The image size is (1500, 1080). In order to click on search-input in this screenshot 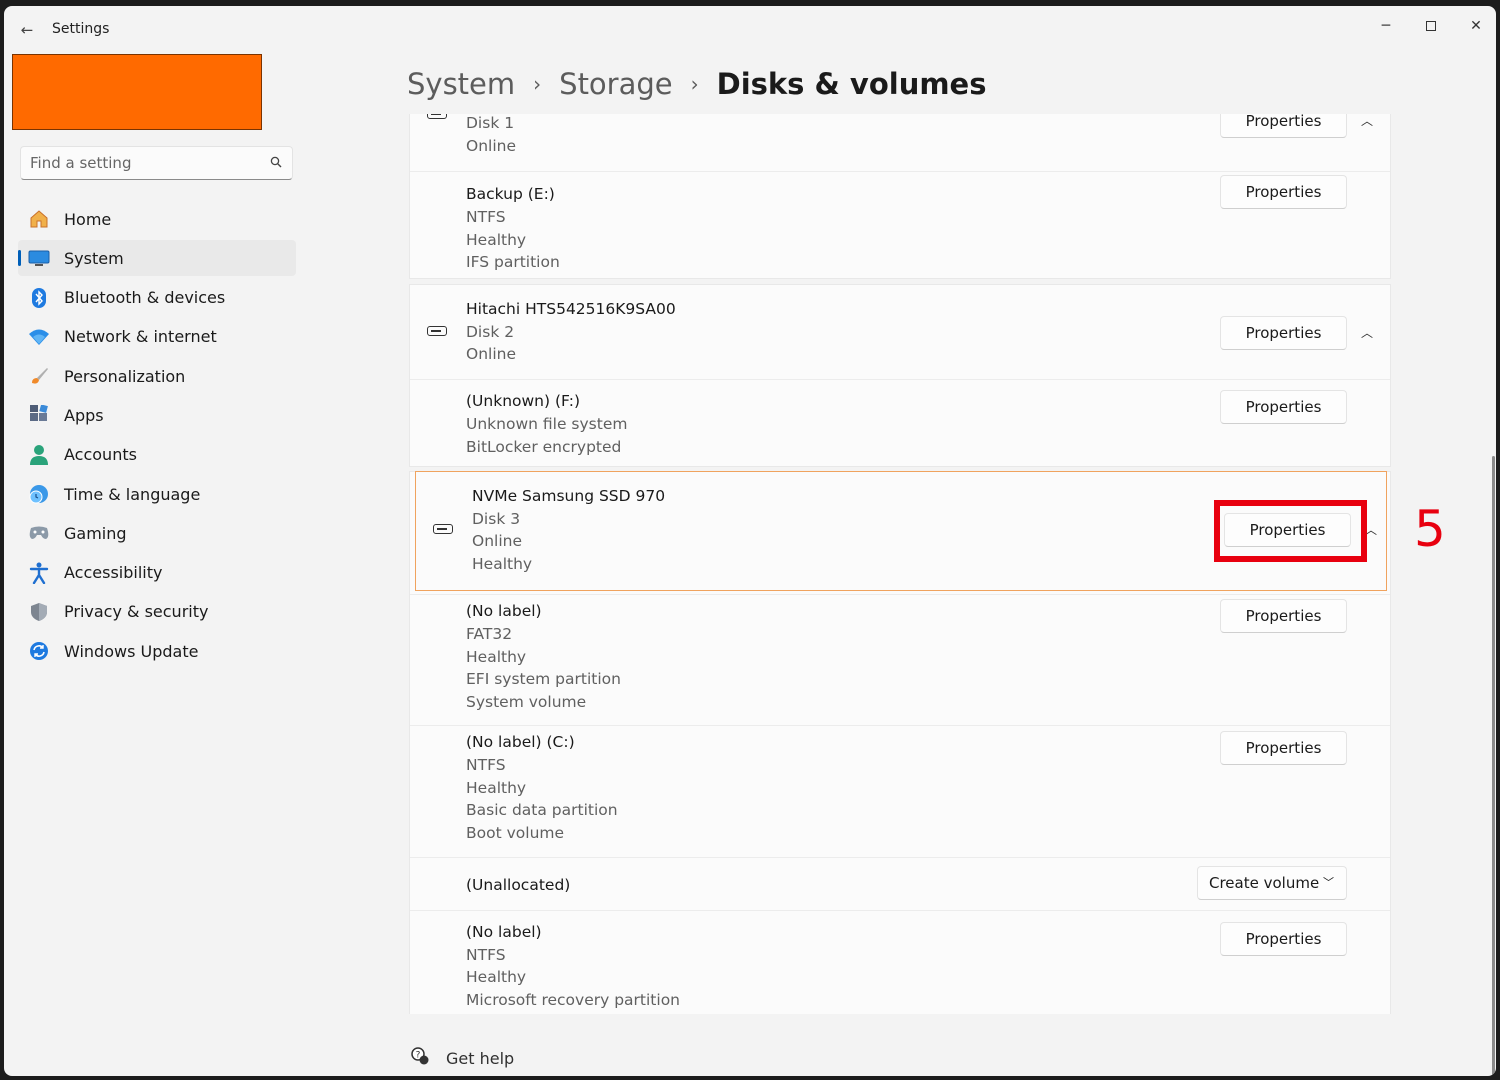, I will do `click(141, 163)`.